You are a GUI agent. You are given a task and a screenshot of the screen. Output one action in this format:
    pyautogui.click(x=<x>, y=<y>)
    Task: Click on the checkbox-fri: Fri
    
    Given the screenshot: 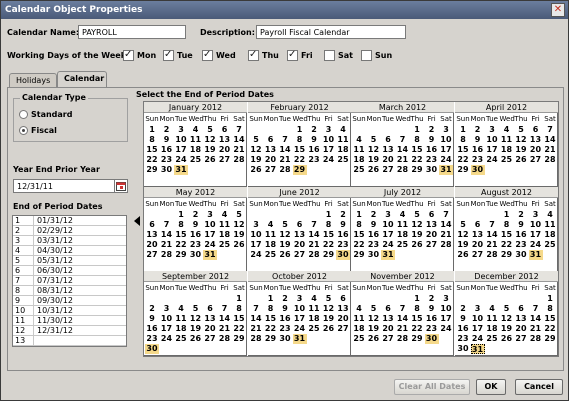 What is the action you would take?
    pyautogui.click(x=300, y=55)
    